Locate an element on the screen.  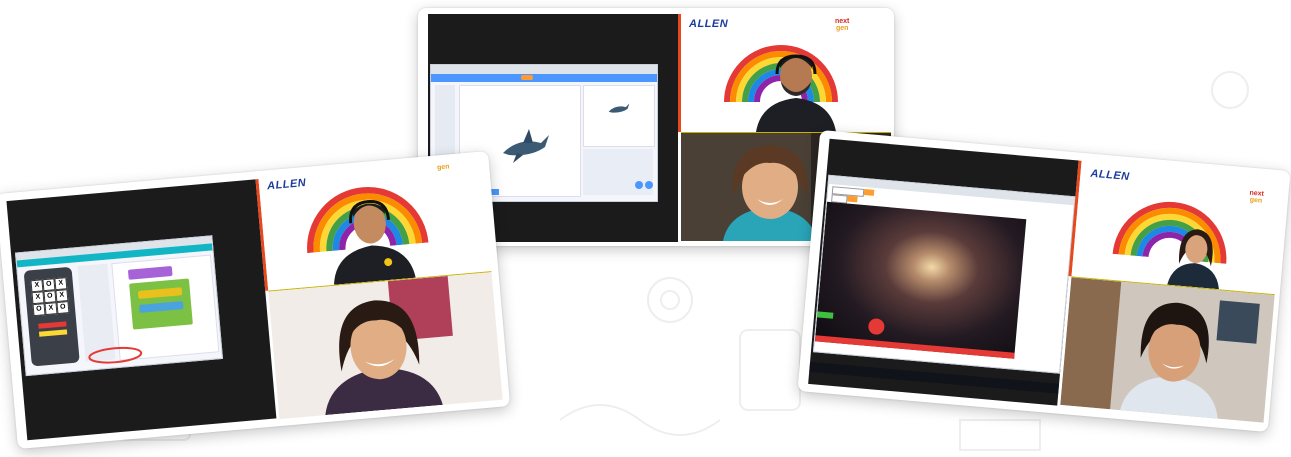
annotation-circle is located at coordinates (115, 355).